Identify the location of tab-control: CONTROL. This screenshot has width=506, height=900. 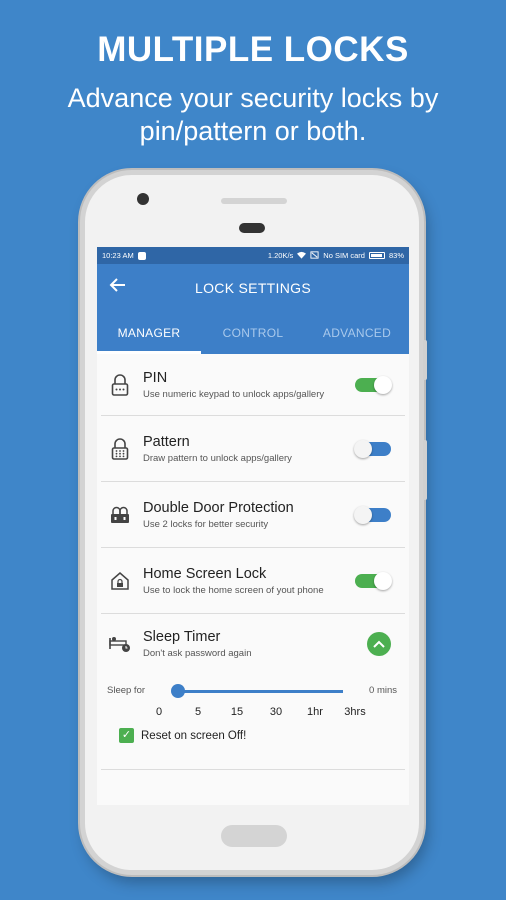
(253, 333).